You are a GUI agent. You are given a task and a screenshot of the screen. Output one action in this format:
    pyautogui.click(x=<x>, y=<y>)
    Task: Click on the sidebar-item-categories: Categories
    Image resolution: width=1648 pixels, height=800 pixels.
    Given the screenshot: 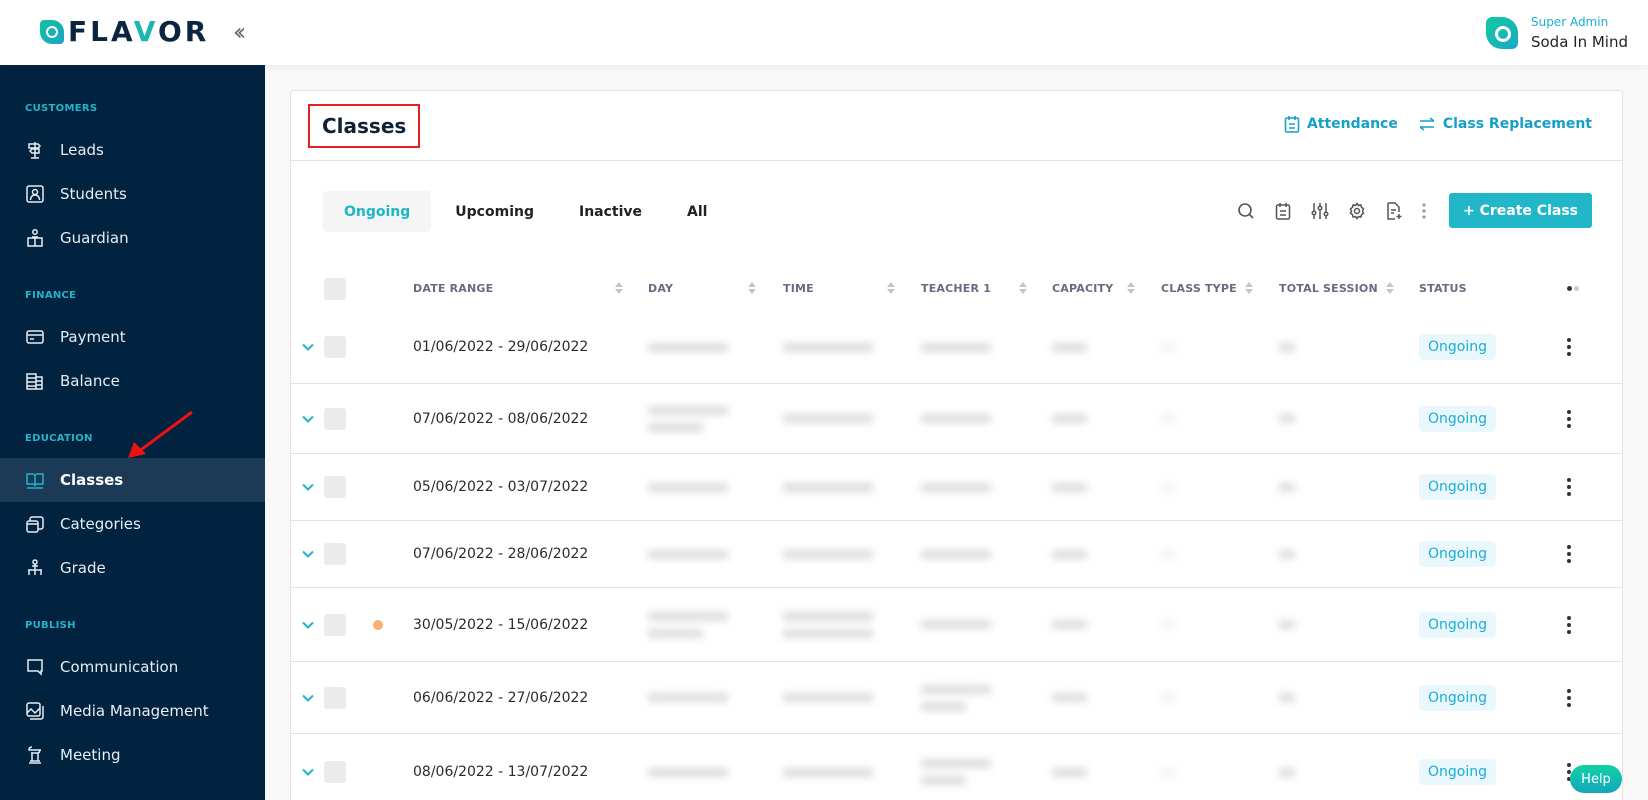 What is the action you would take?
    pyautogui.click(x=132, y=524)
    